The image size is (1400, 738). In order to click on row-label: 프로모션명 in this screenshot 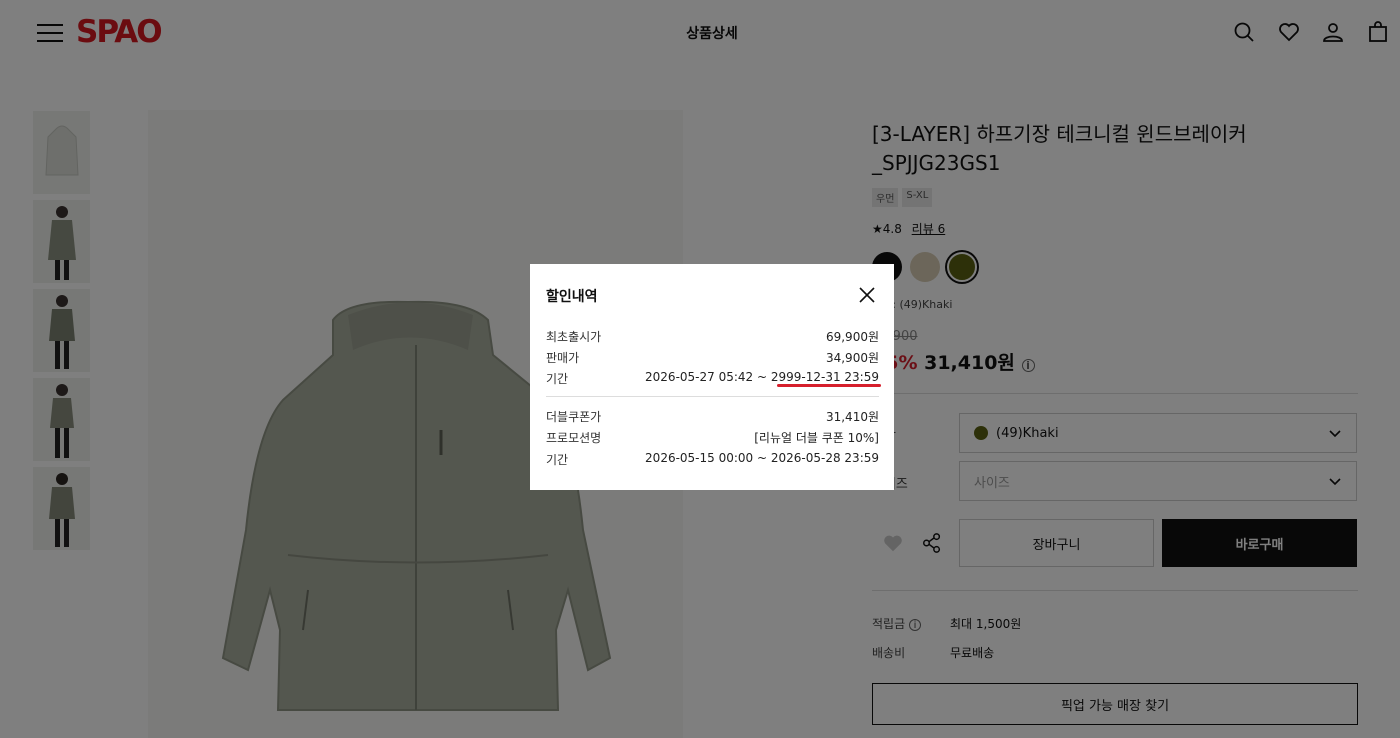, I will do `click(574, 438)`.